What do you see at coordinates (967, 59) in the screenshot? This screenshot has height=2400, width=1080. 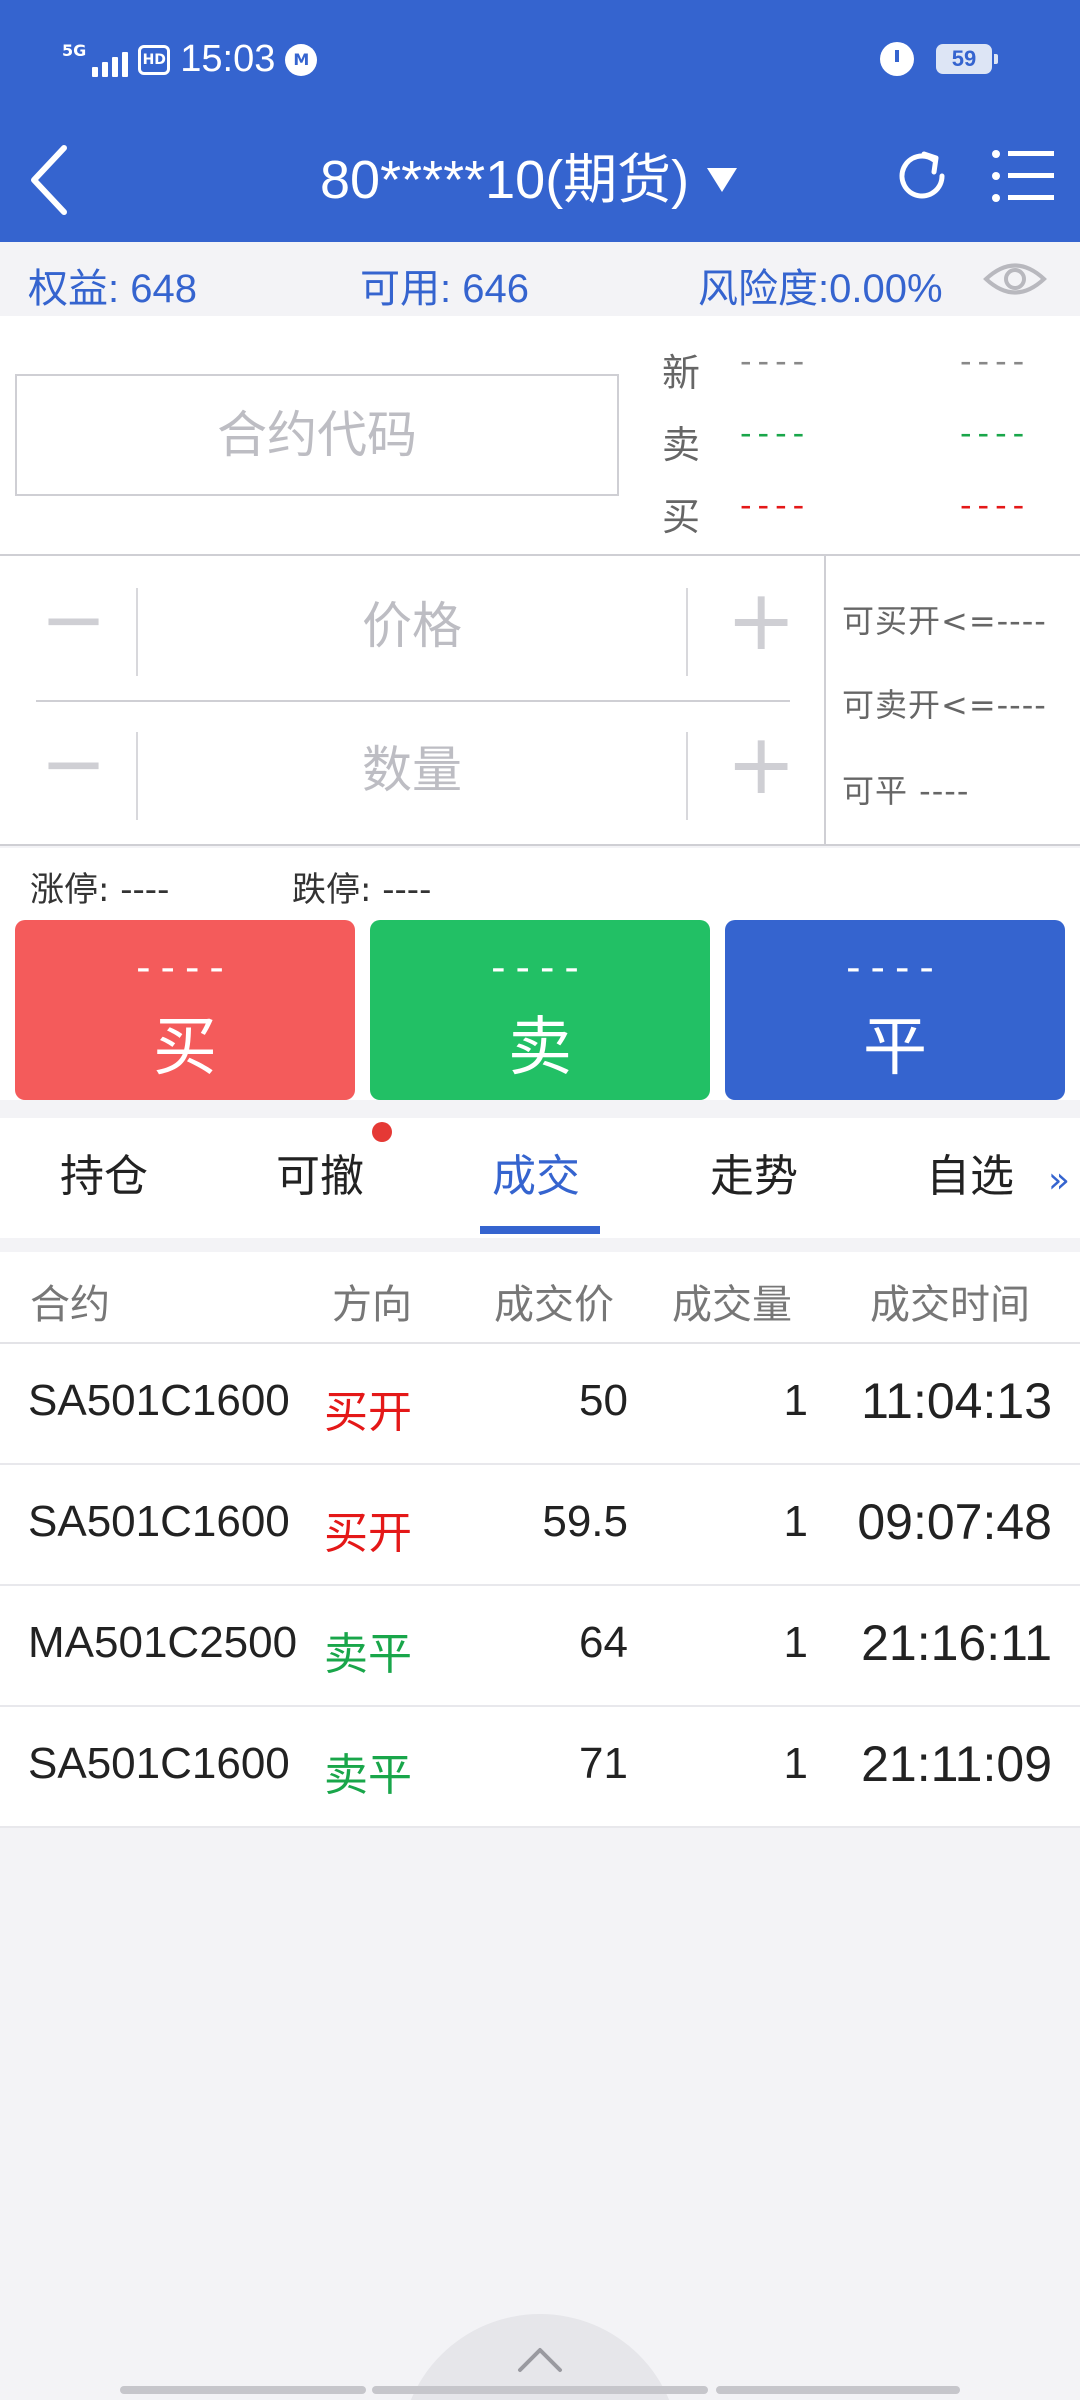 I see `battery-icon: 59` at bounding box center [967, 59].